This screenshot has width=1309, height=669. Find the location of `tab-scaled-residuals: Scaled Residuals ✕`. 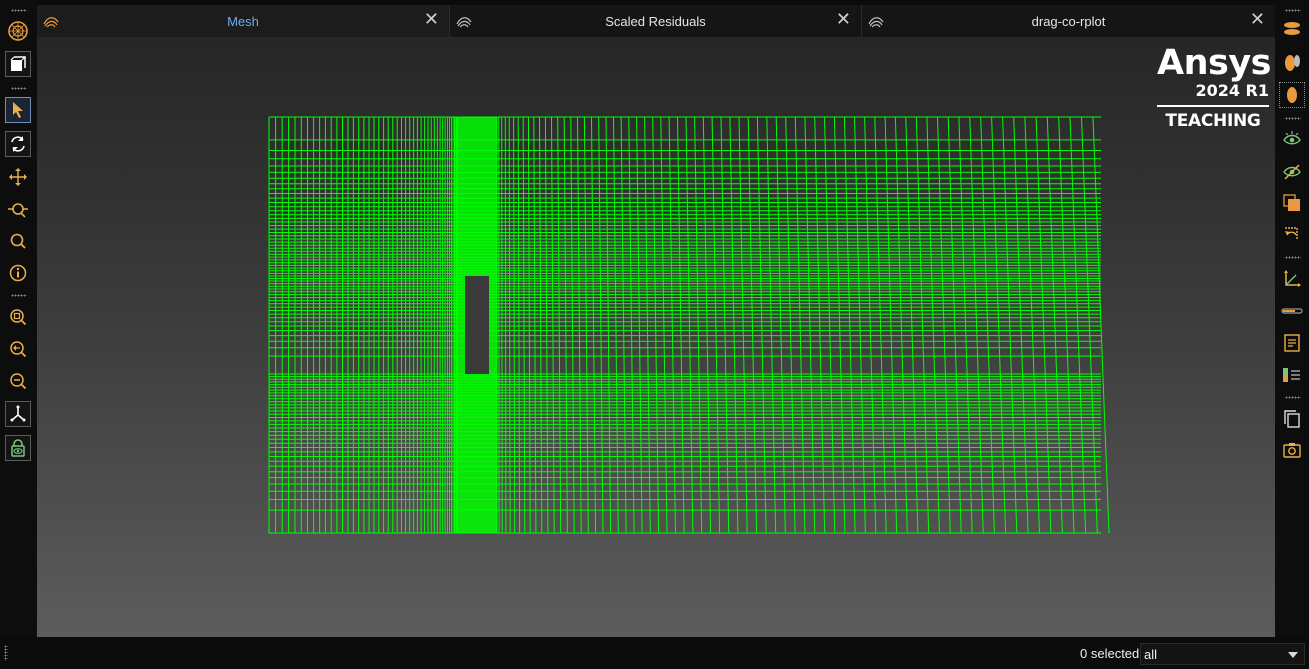

tab-scaled-residuals: Scaled Residuals ✕ is located at coordinates (656, 21).